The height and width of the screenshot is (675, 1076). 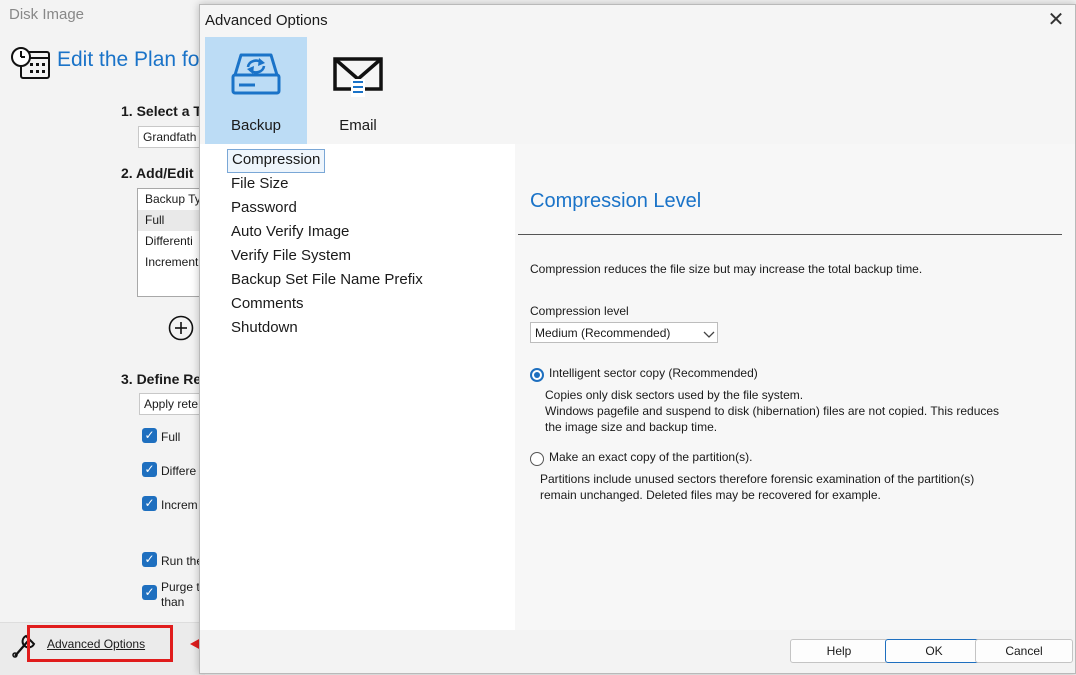 I want to click on radio-label: Intelligent sector copy (Recommended), so click(x=653, y=373).